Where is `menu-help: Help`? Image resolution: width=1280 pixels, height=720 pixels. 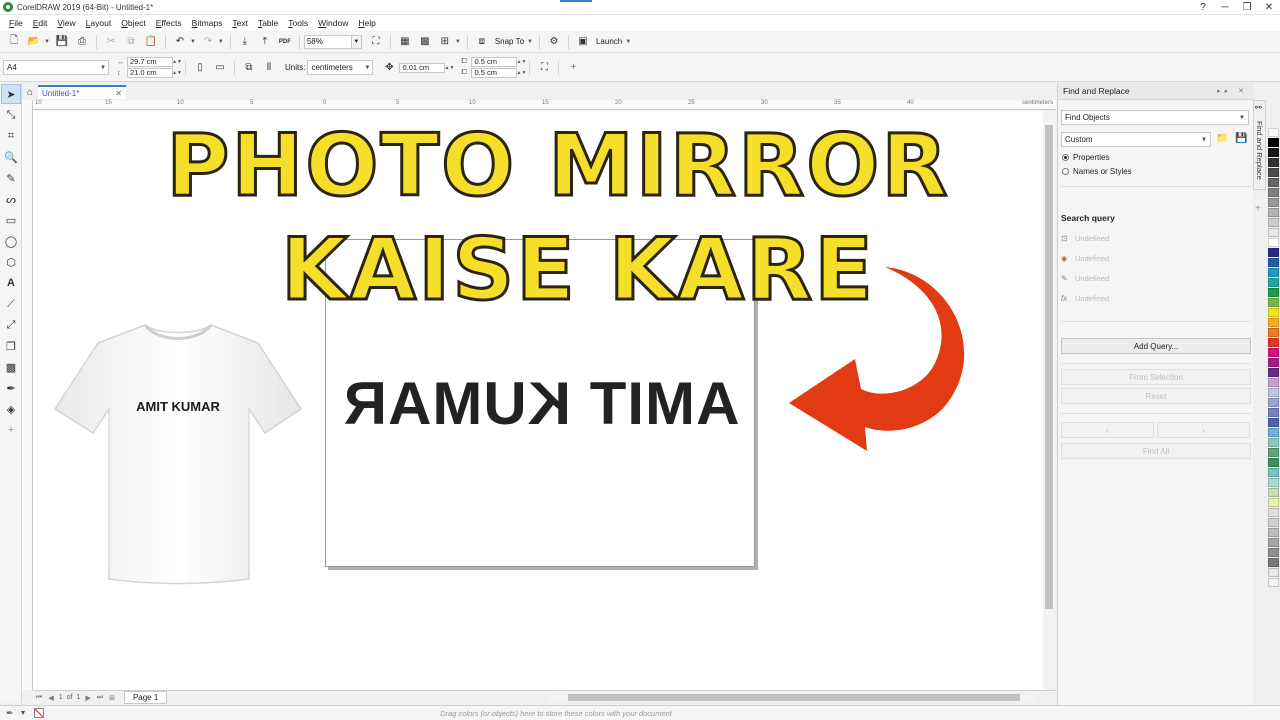 menu-help: Help is located at coordinates (366, 23).